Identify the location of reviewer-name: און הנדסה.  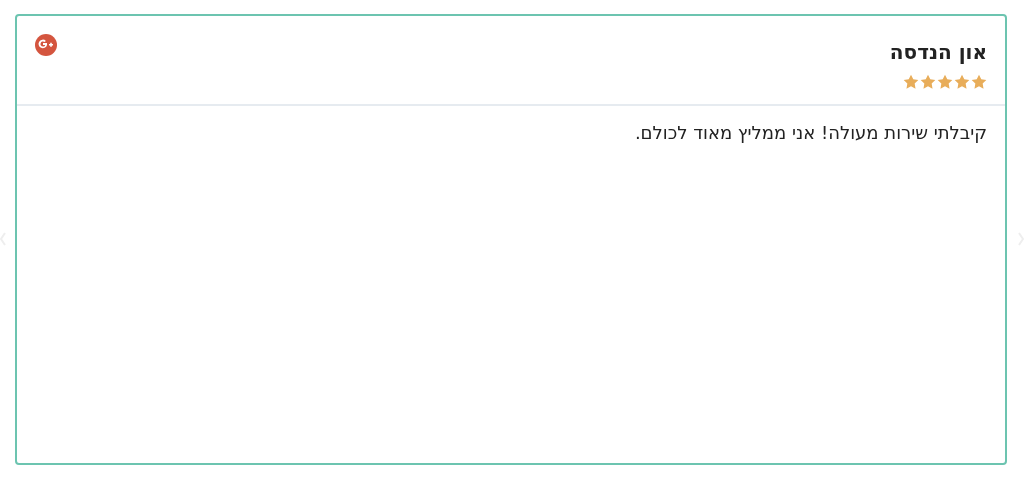
(938, 52).